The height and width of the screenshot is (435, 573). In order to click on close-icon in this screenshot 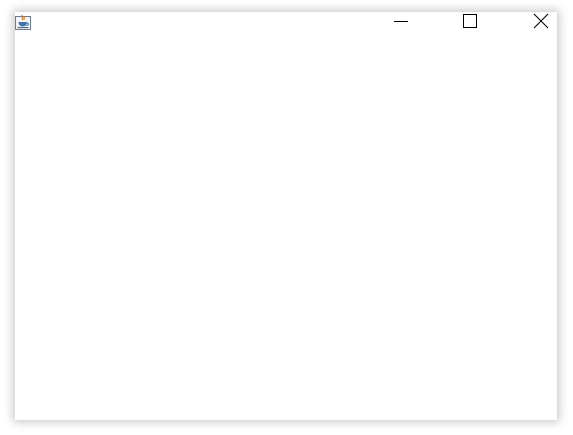, I will do `click(541, 23)`.